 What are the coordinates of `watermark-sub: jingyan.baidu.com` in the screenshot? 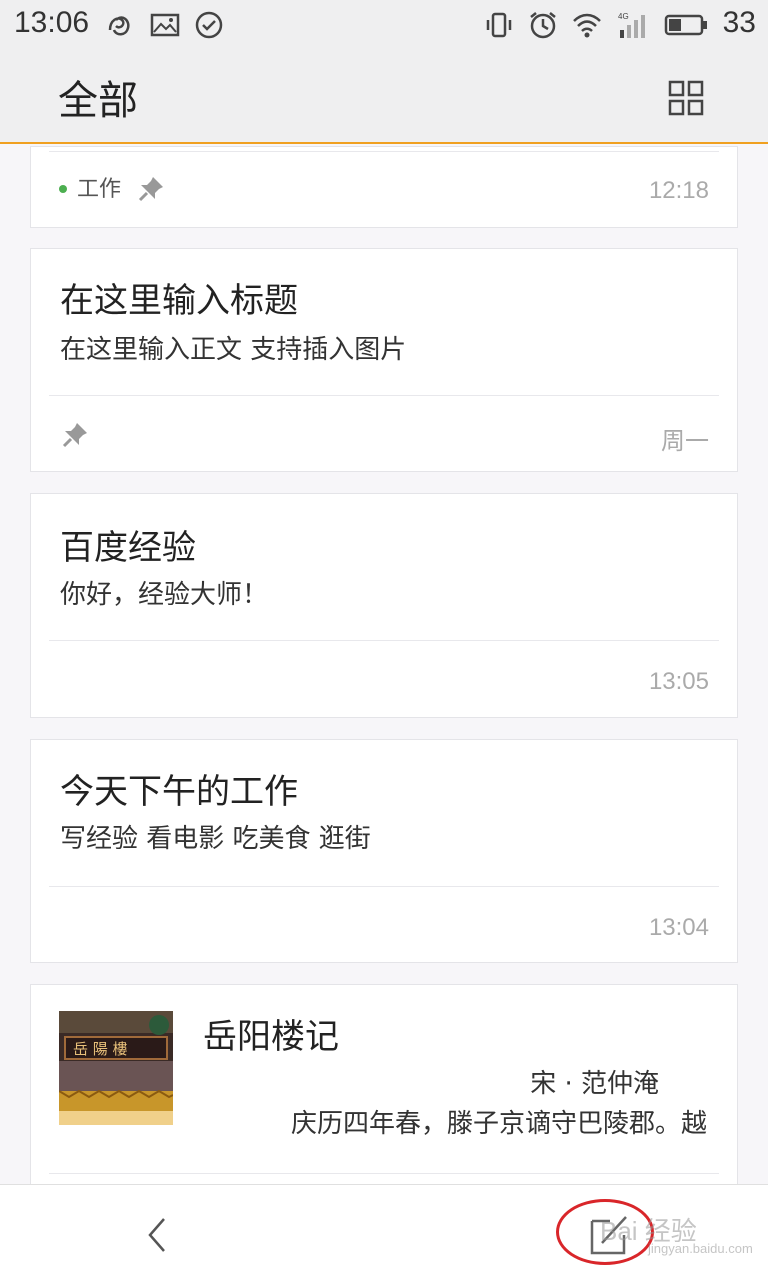 It's located at (700, 1248).